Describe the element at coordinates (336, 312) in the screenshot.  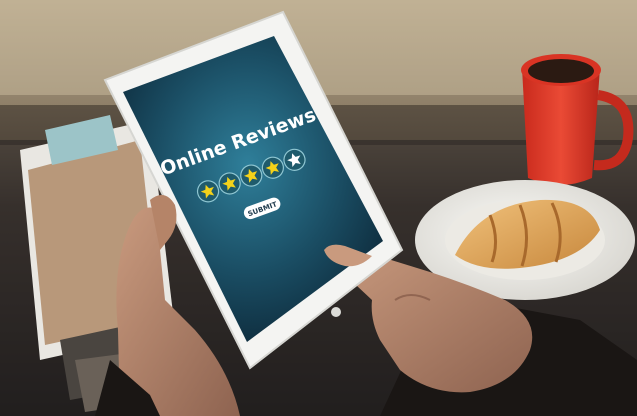
I see `home-button` at that location.